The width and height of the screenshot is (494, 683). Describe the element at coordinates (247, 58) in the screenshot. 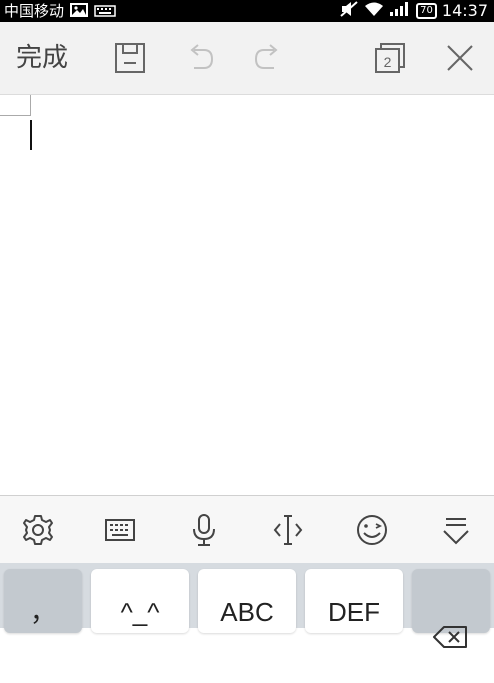

I see `editor-toolbar: 完成 2` at that location.